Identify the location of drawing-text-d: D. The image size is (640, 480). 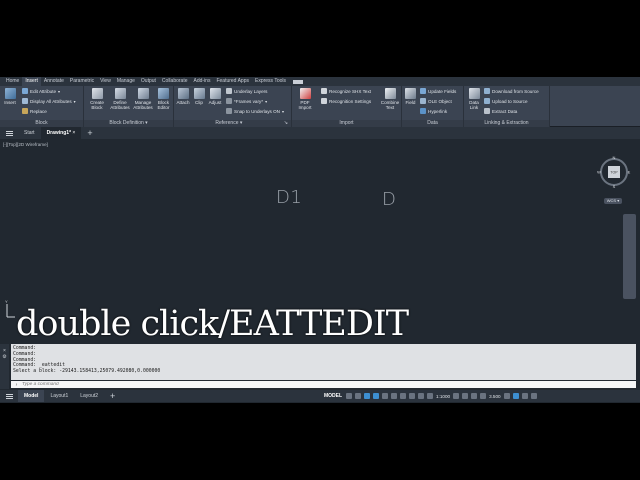
(389, 199).